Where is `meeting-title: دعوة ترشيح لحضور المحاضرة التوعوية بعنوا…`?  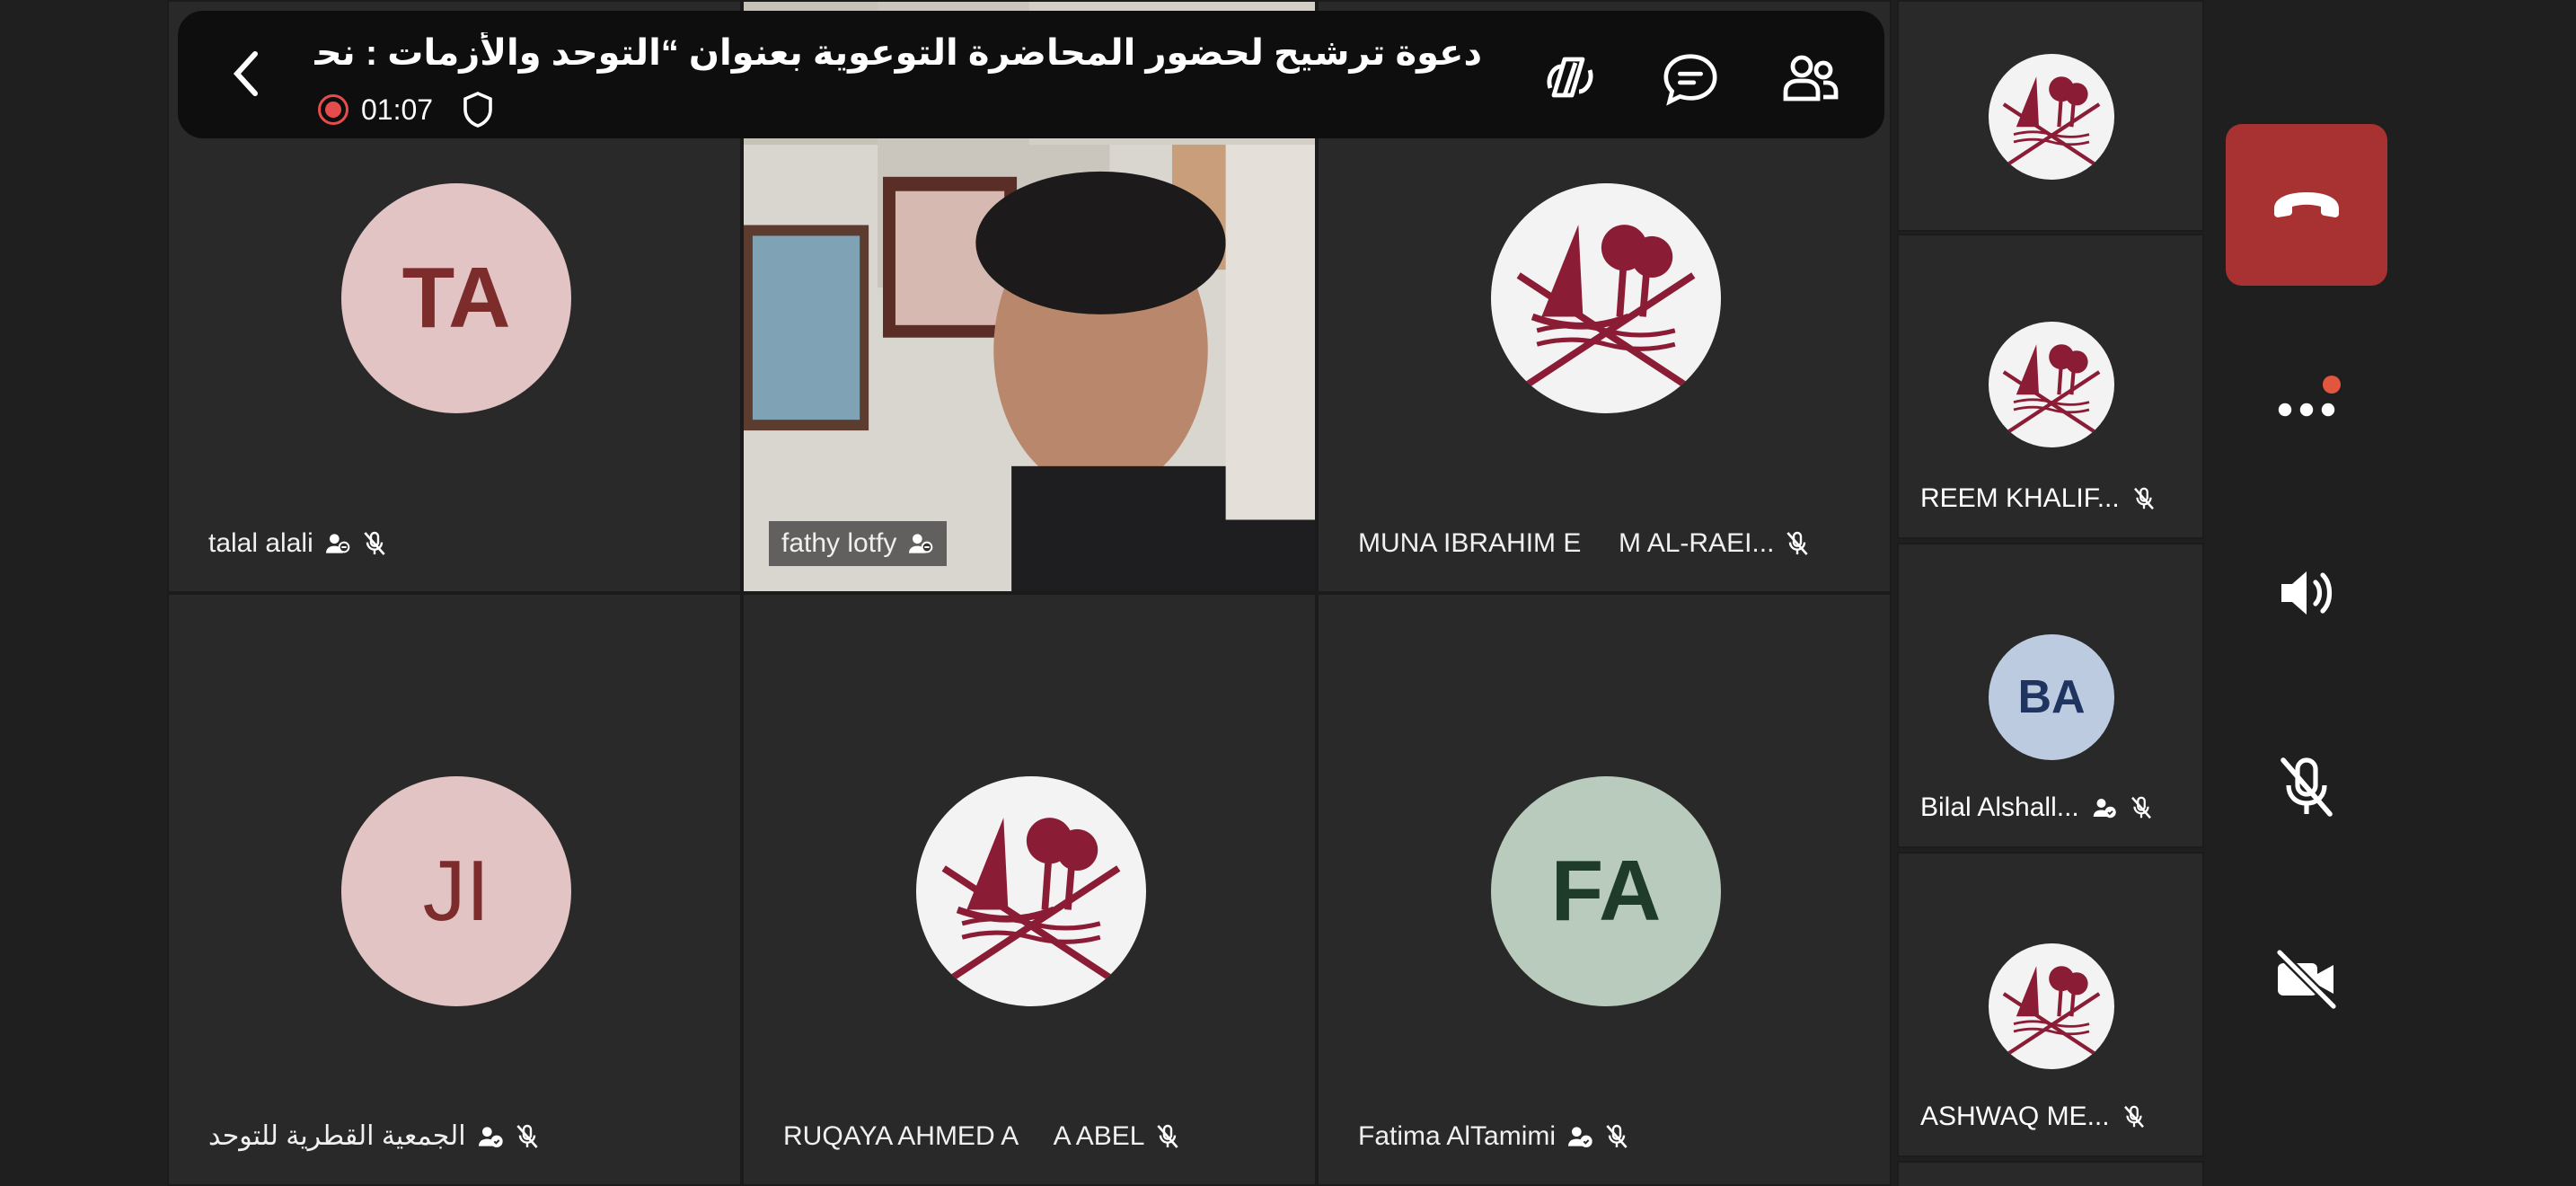
meeting-title: دعوة ترشيح لحضور المحاضرة التوعوية بعنوا… is located at coordinates (898, 53).